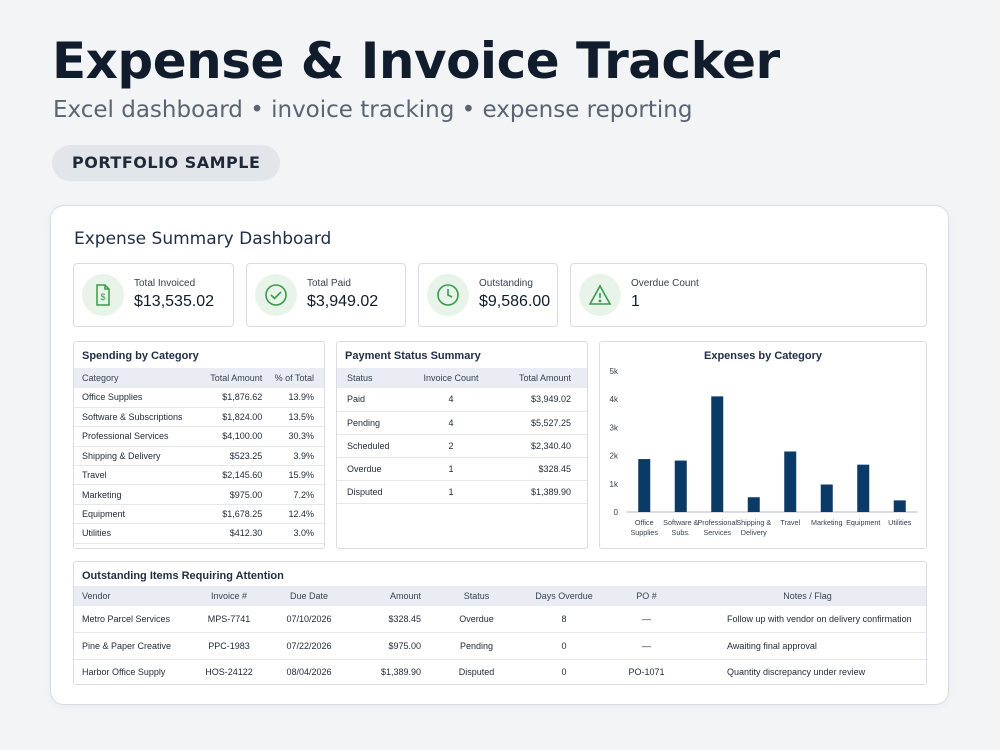 Image resolution: width=1000 pixels, height=750 pixels. What do you see at coordinates (462, 492) in the screenshot?
I see `table-row: Disputed 1 $1,389.90` at bounding box center [462, 492].